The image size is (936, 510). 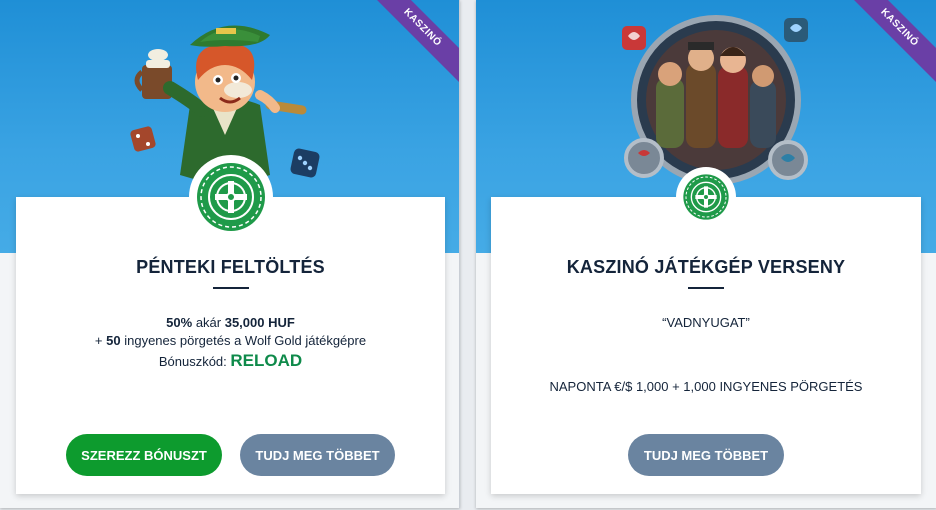 I want to click on bonus-code-label: Bónuszkód:, so click(x=194, y=361).